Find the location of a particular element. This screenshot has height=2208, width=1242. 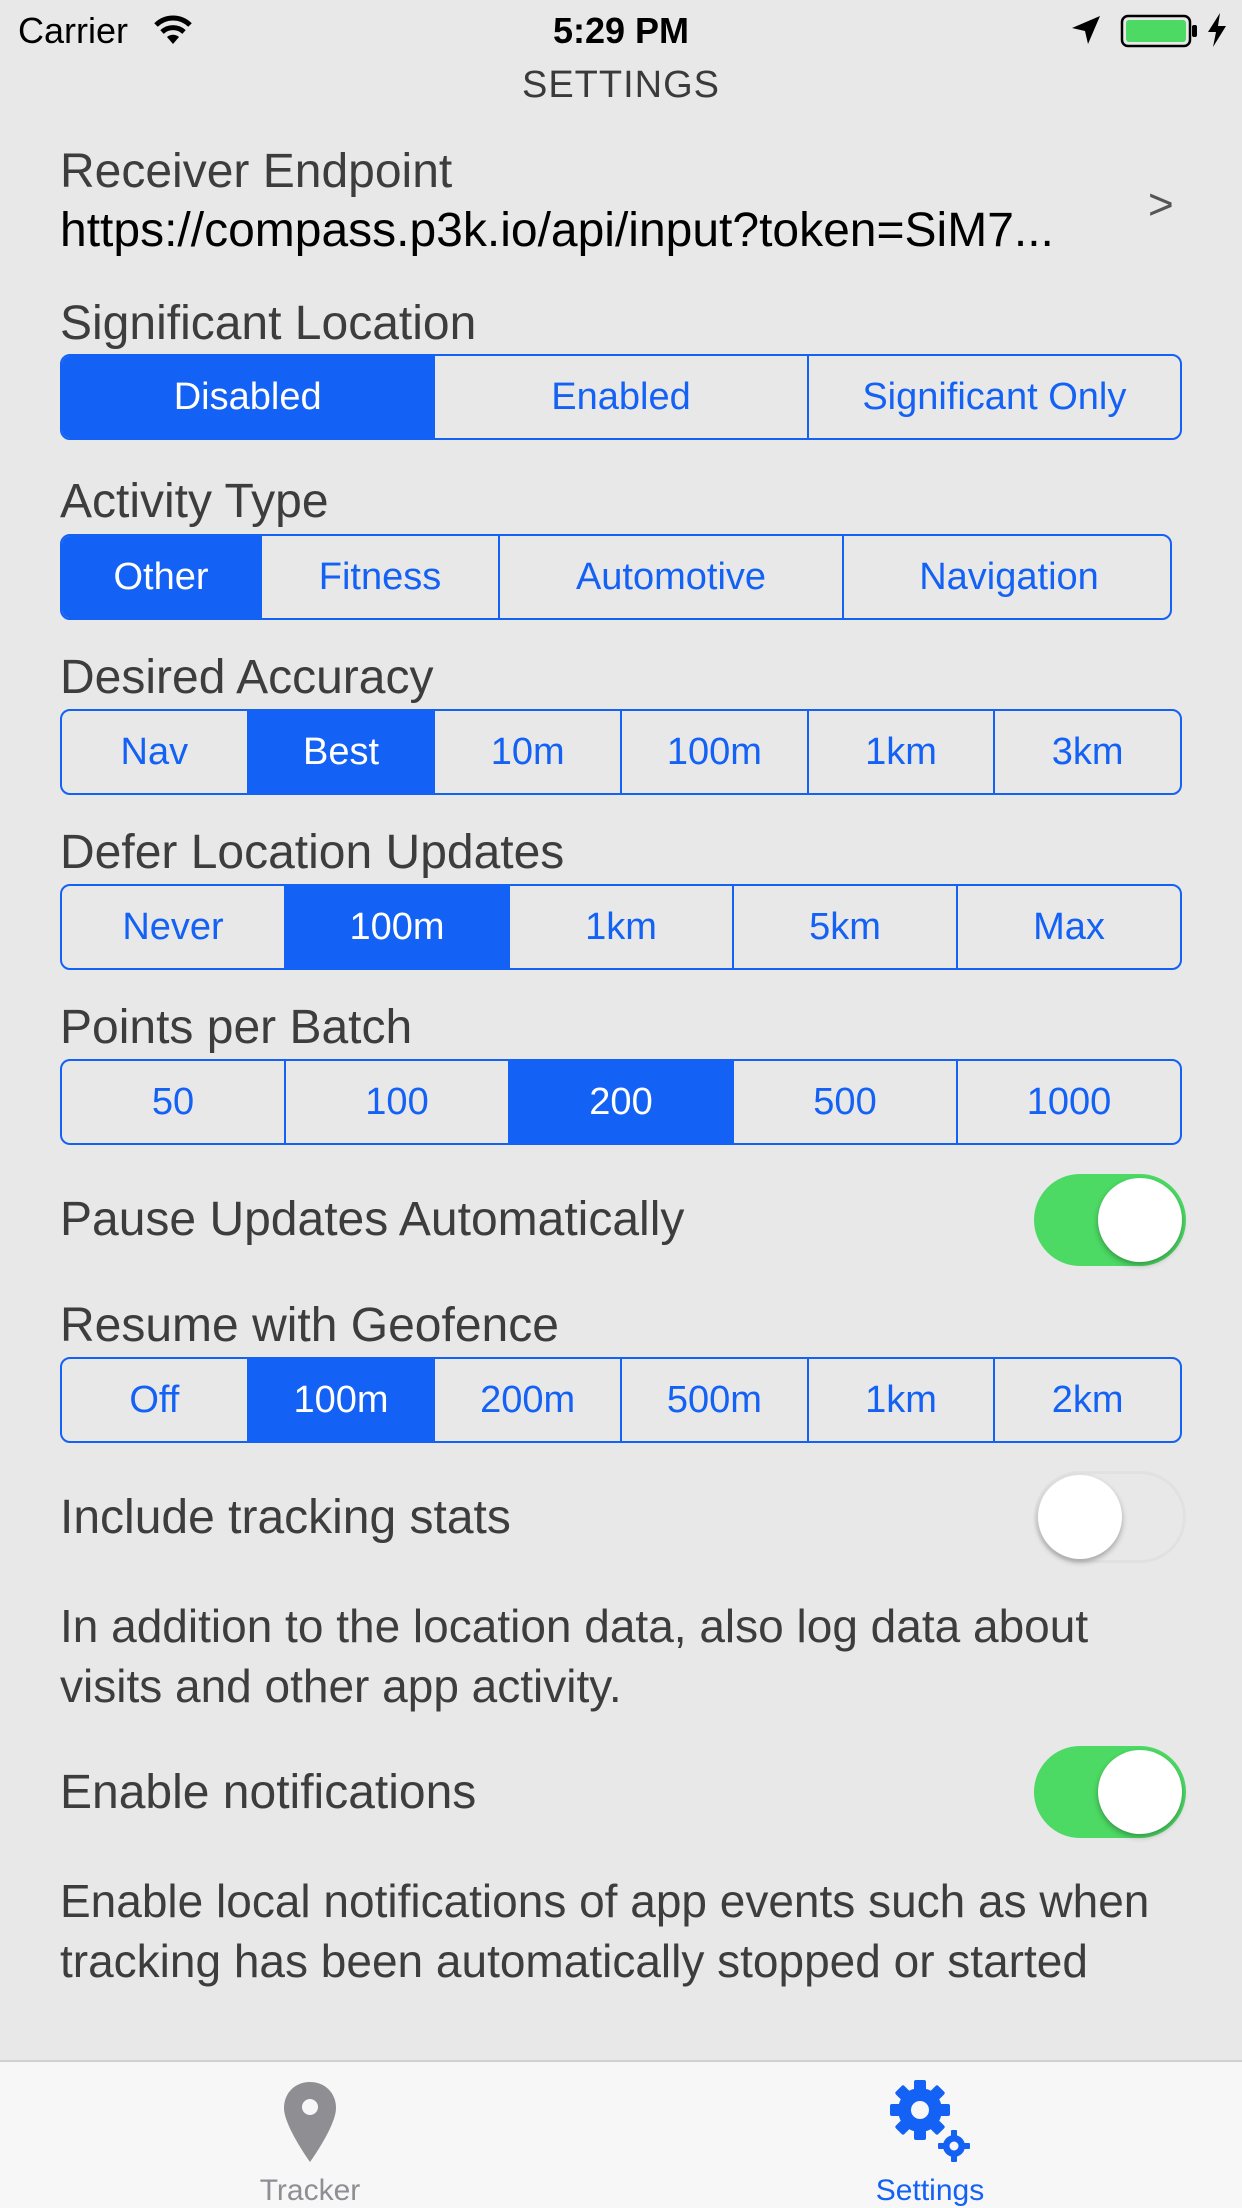

notifications-toggle is located at coordinates (1110, 1792).